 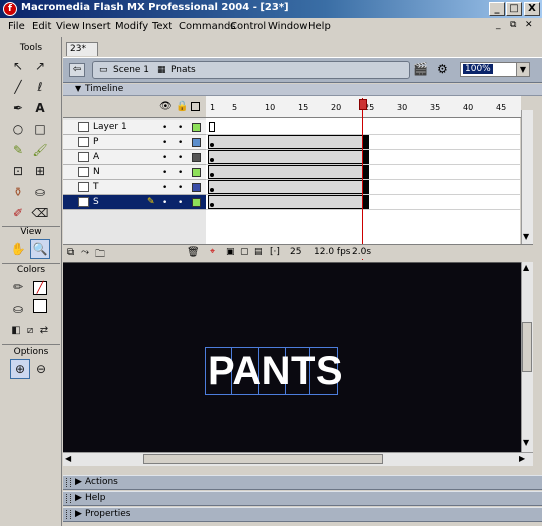 I want to click on doc-minimize-icon: _, so click(x=498, y=25).